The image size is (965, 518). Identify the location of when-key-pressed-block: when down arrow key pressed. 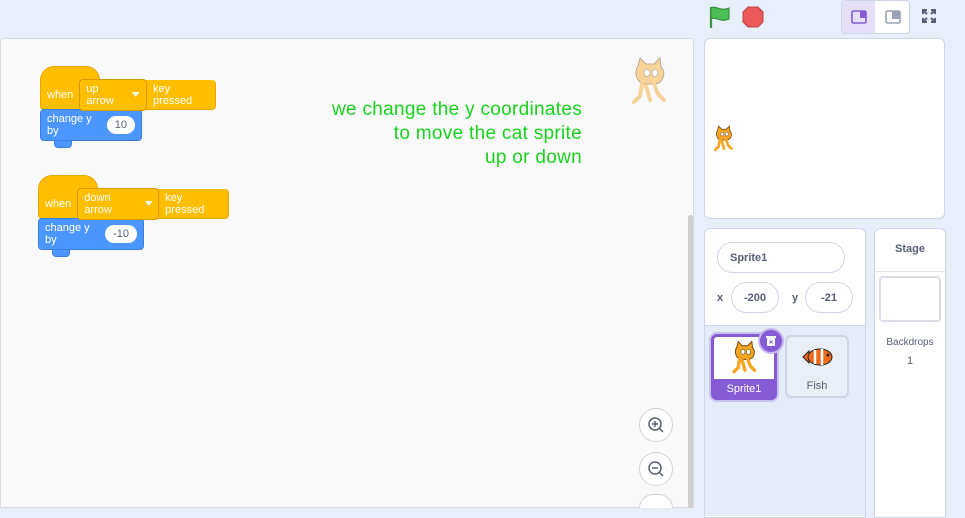
(133, 203).